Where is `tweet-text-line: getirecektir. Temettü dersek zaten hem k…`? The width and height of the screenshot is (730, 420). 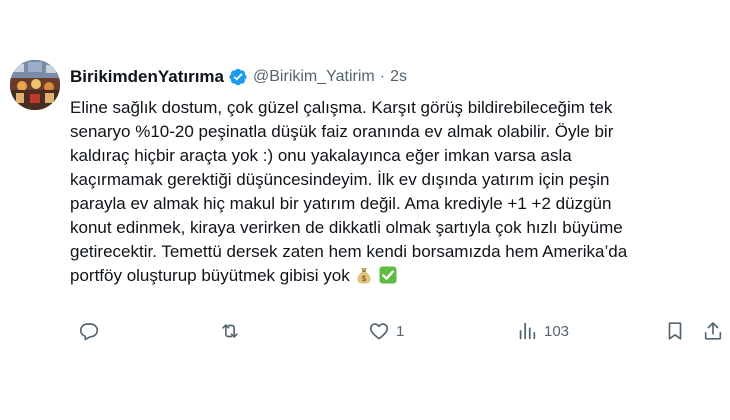 tweet-text-line: getirecektir. Temettü dersek zaten hem k… is located at coordinates (349, 251).